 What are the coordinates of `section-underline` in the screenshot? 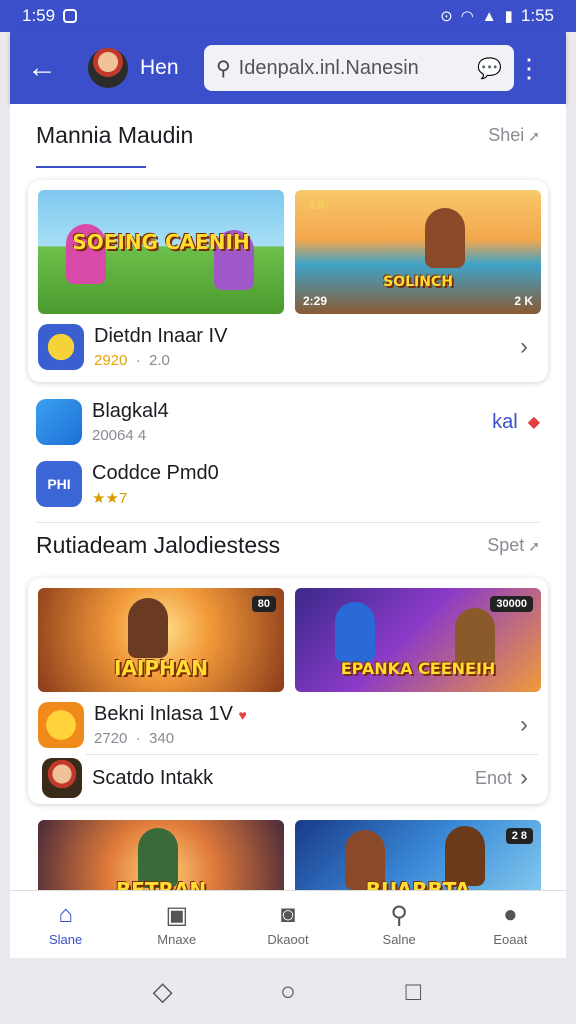 It's located at (91, 167).